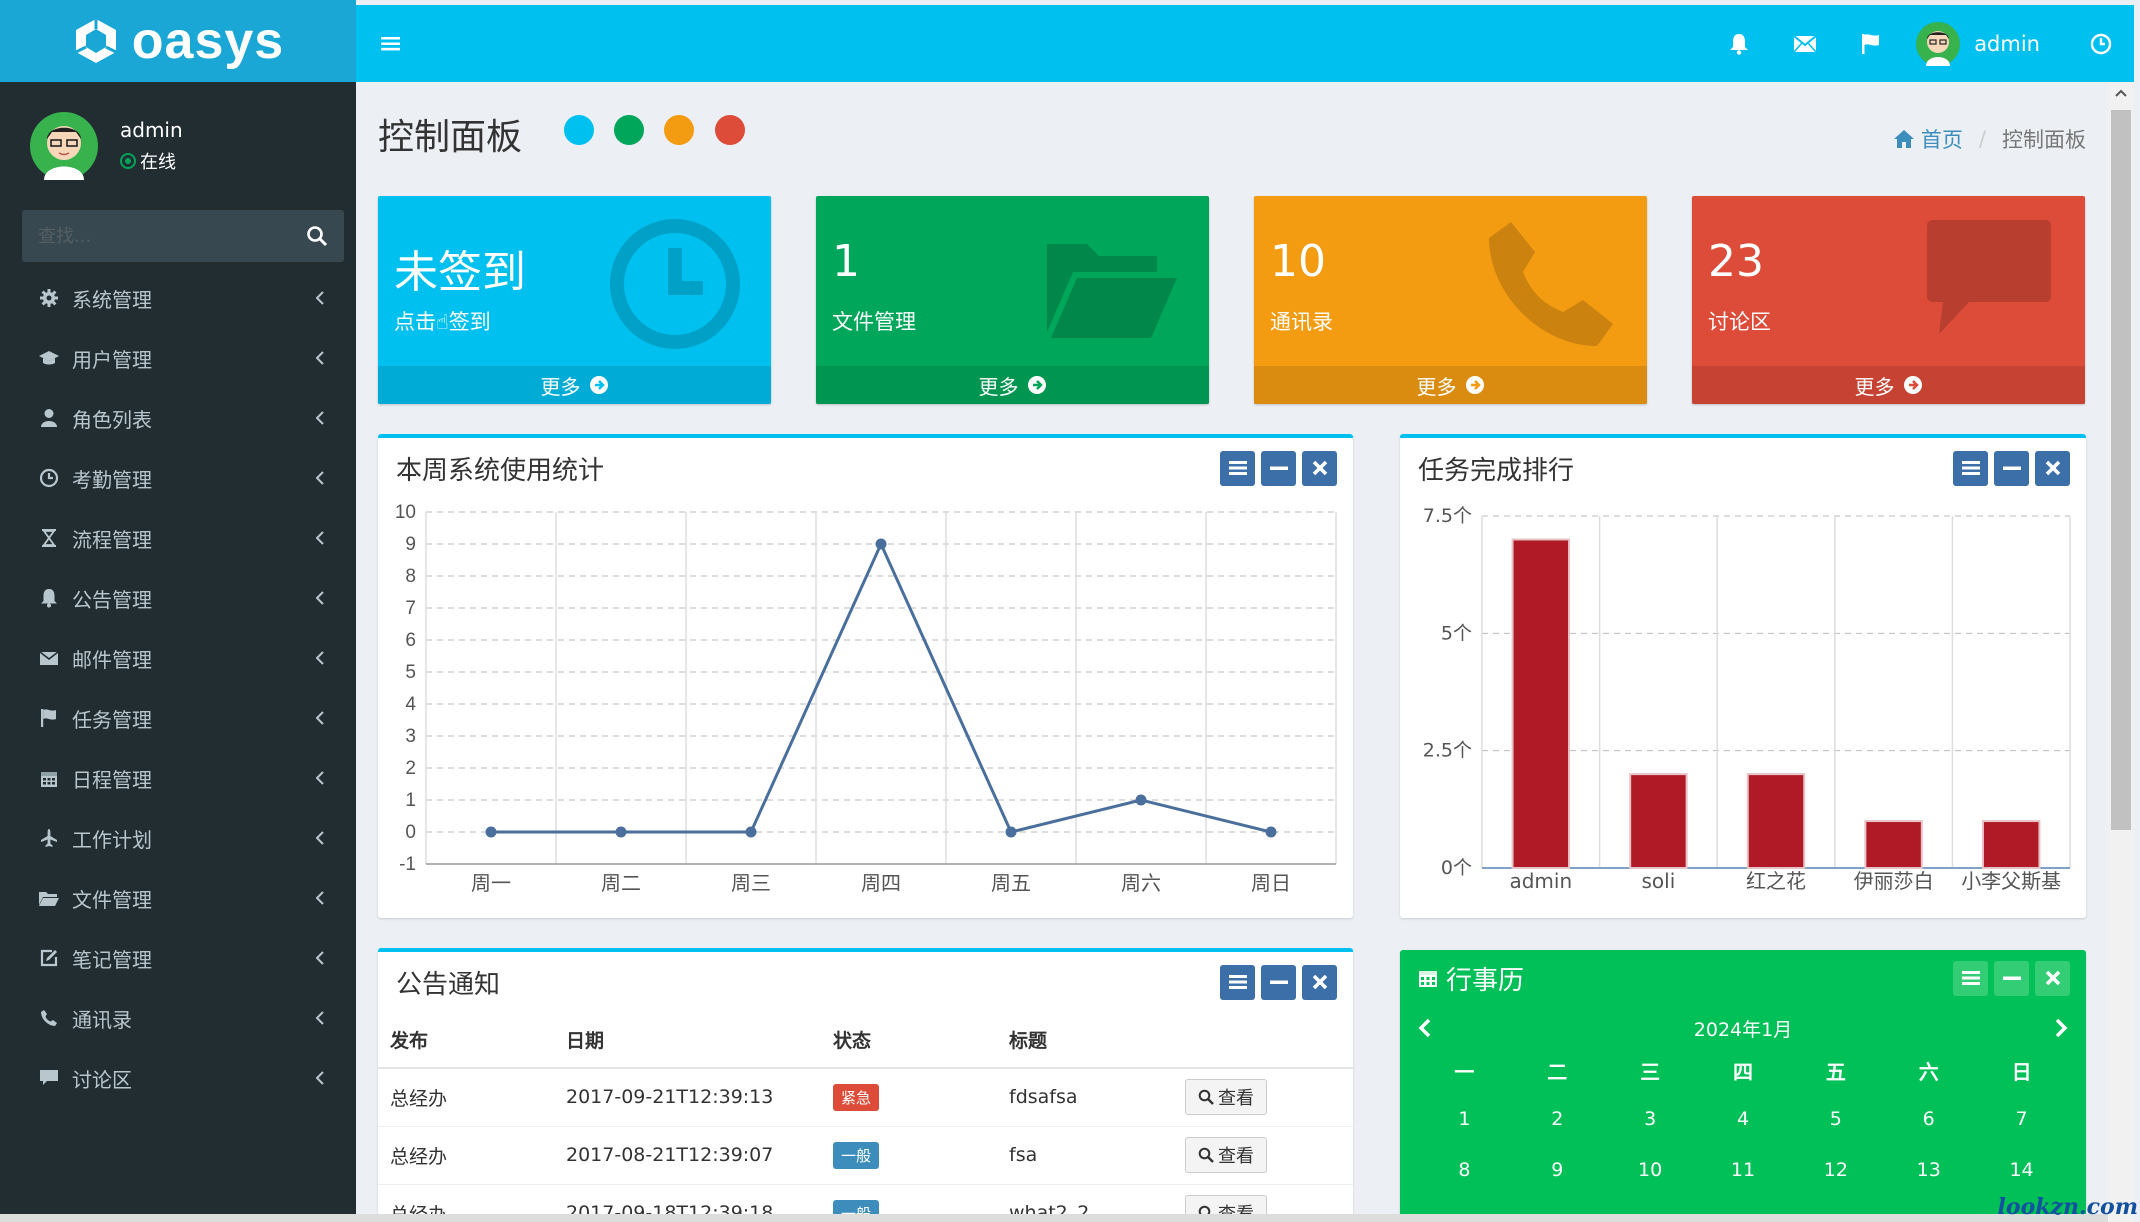  What do you see at coordinates (469, 322) in the screenshot?
I see `signin-action-suffix: 签到` at bounding box center [469, 322].